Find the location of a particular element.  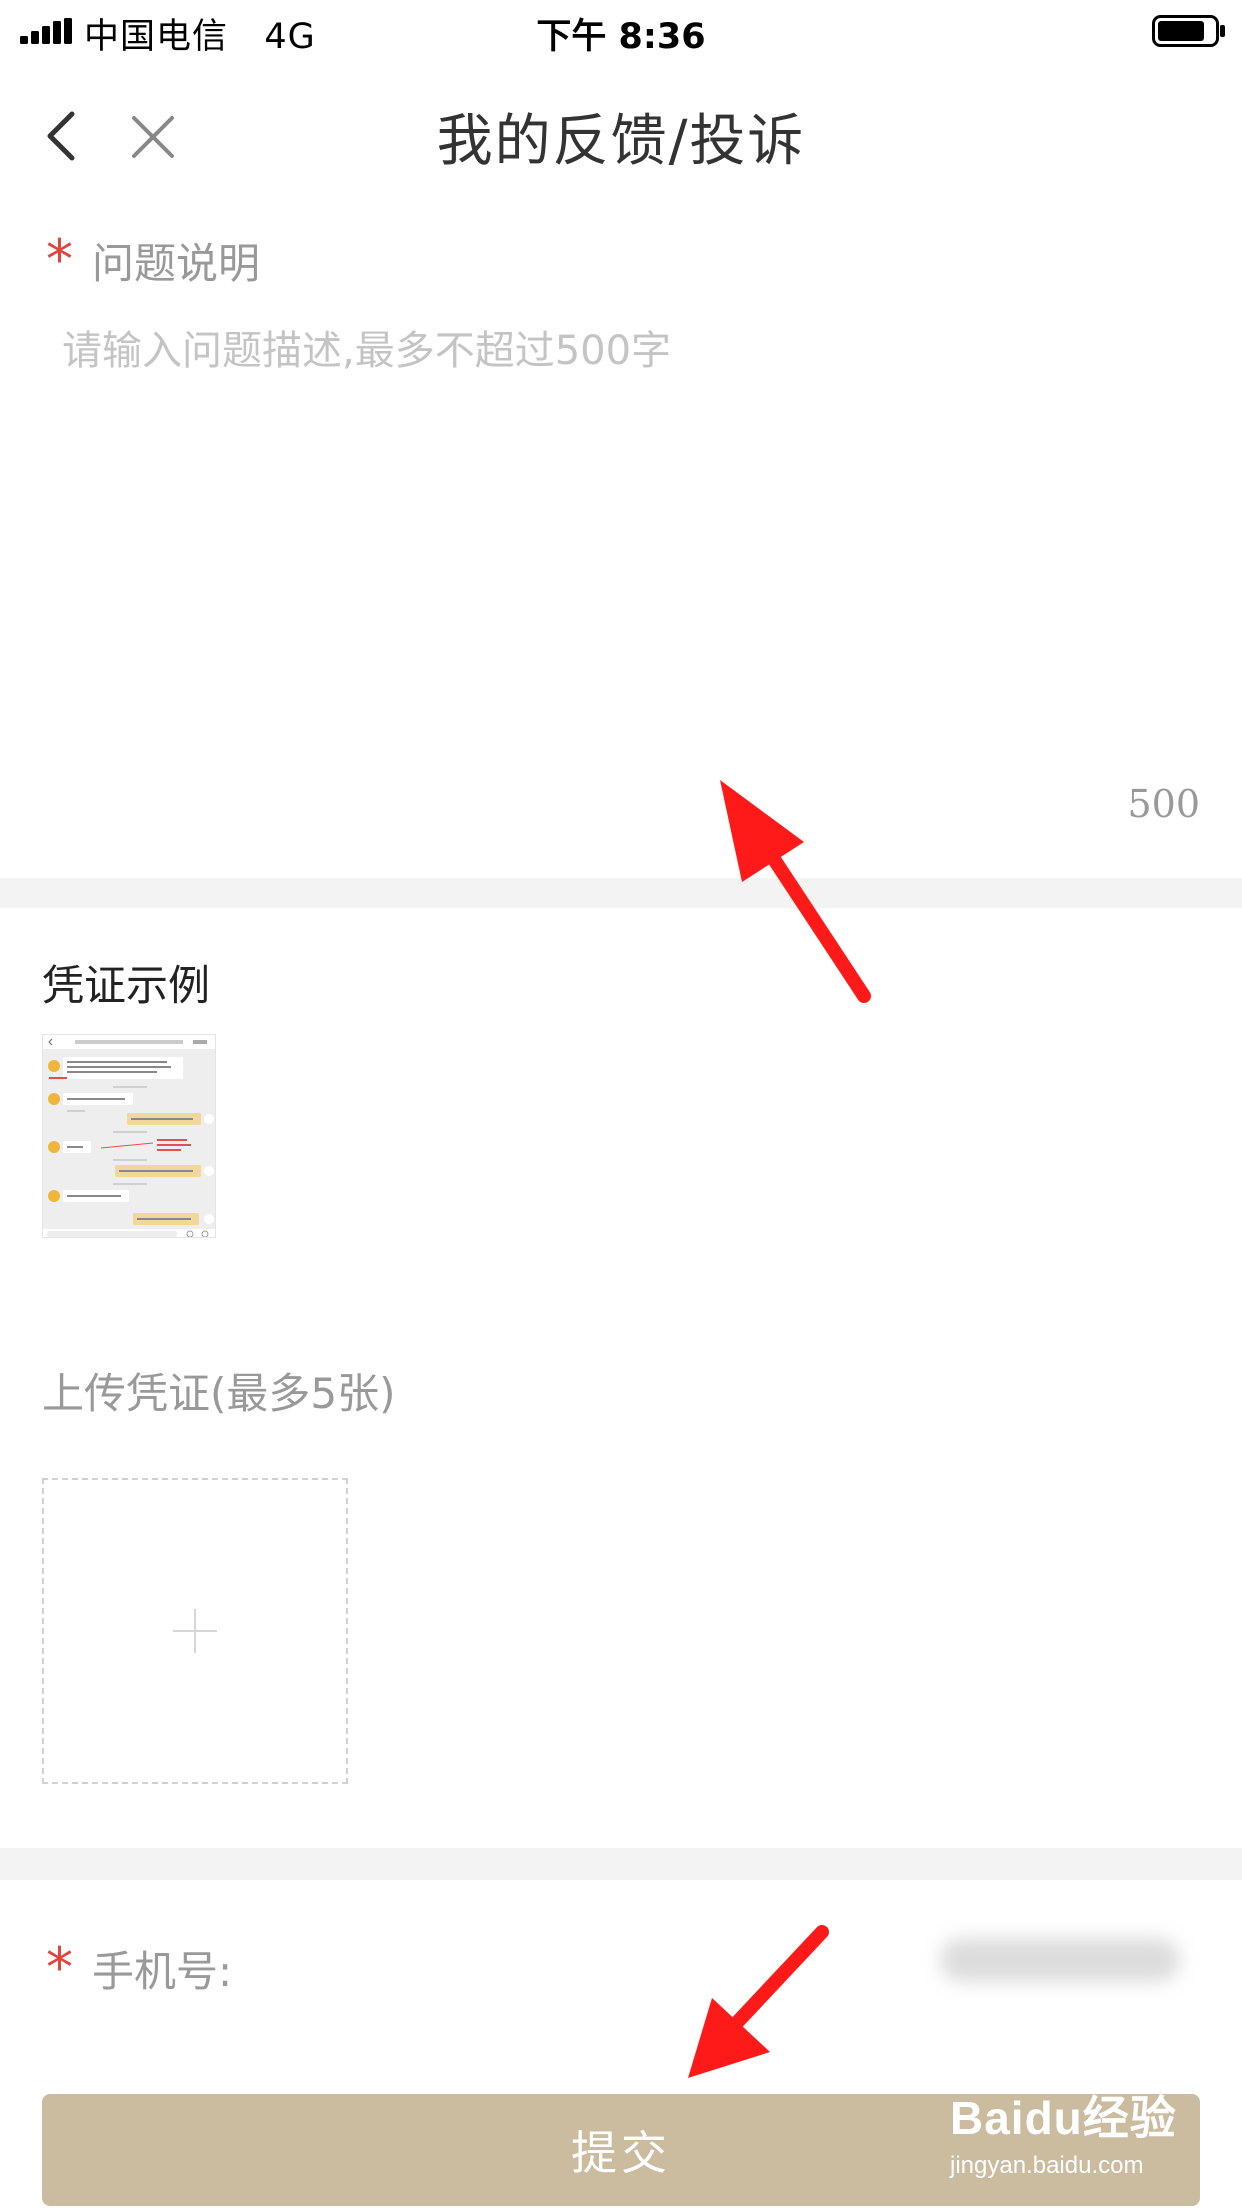

chat-screenshot-thumbnail is located at coordinates (129, 1136).